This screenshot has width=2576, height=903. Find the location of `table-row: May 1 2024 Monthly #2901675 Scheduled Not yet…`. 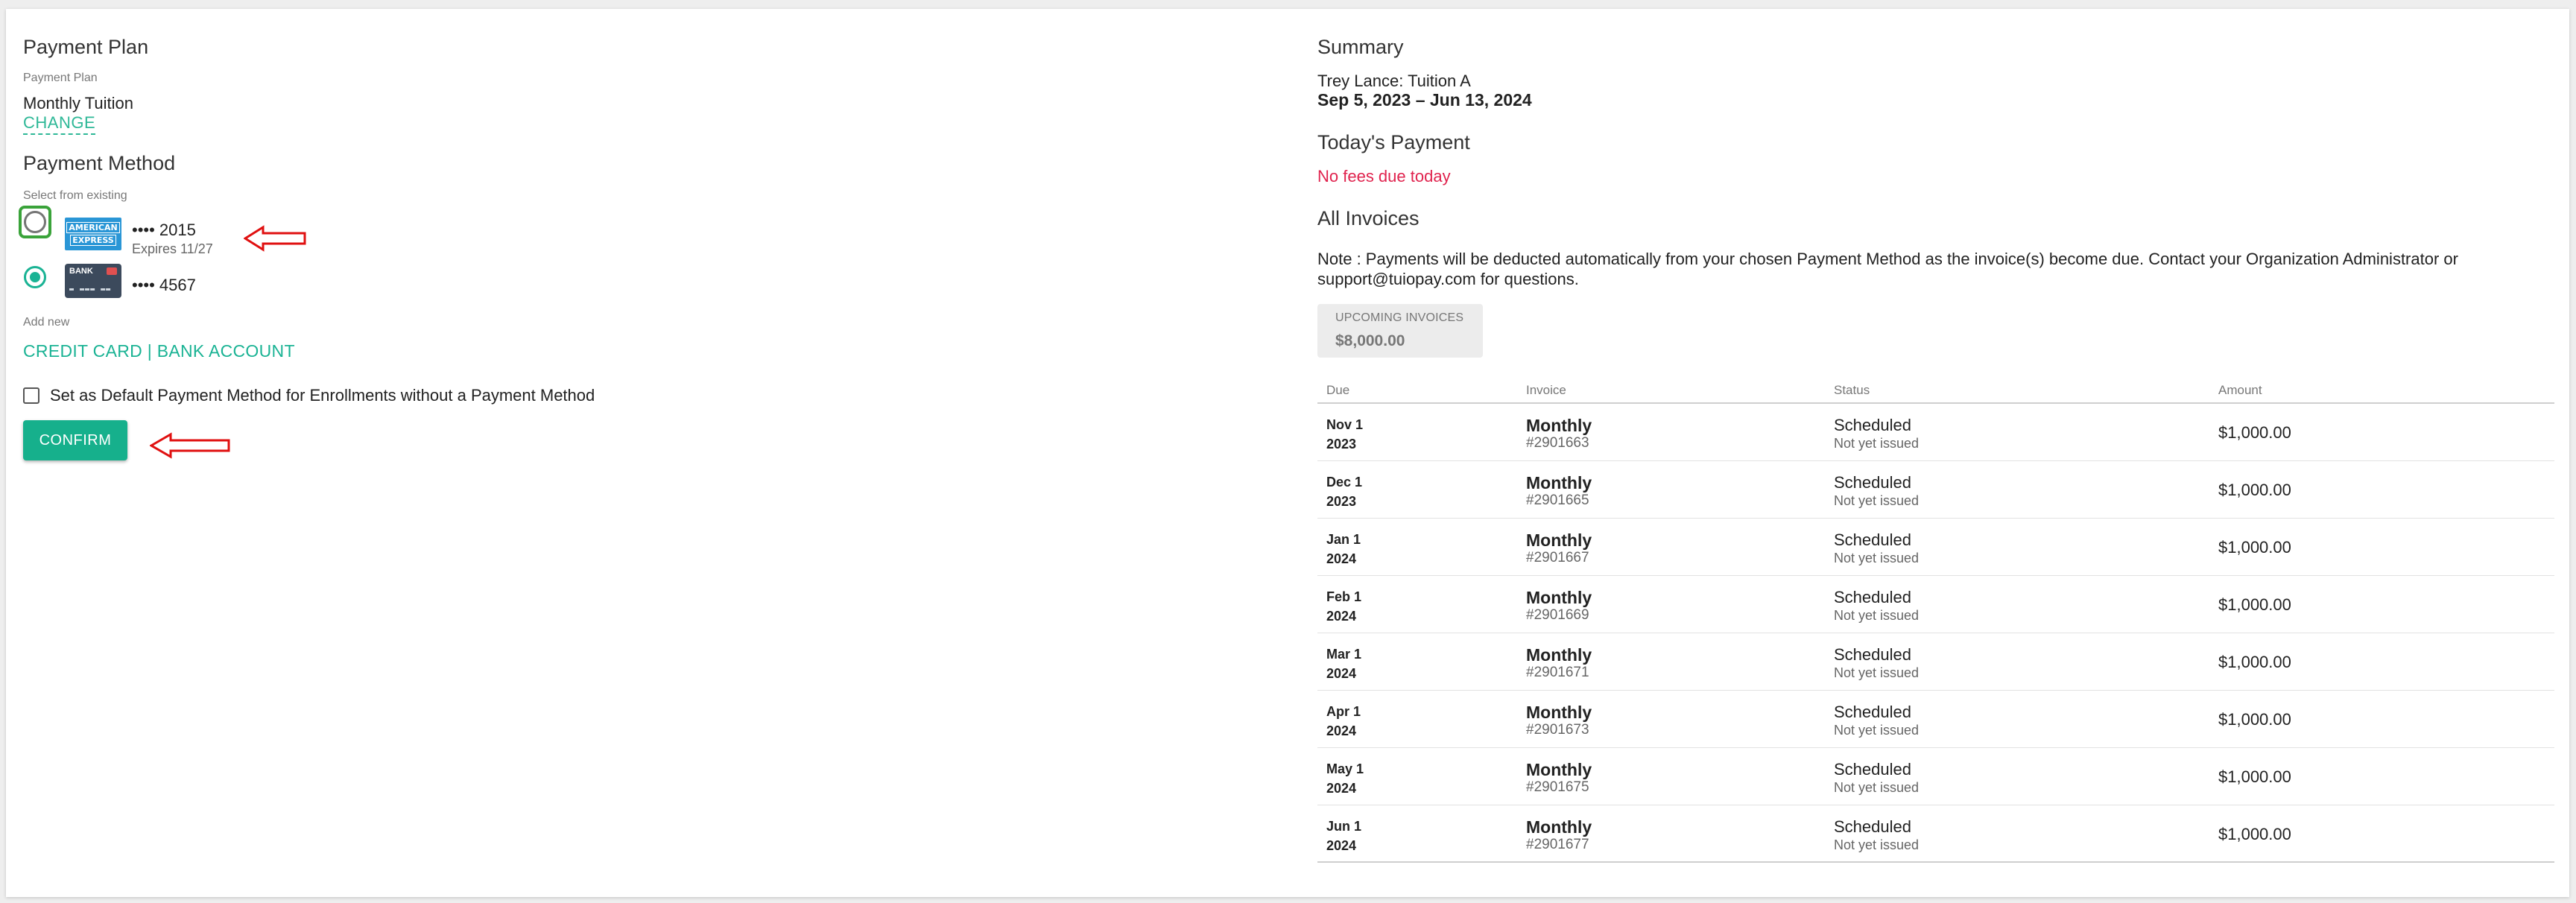

table-row: May 1 2024 Monthly #2901675 Scheduled Not yet… is located at coordinates (1935, 776).